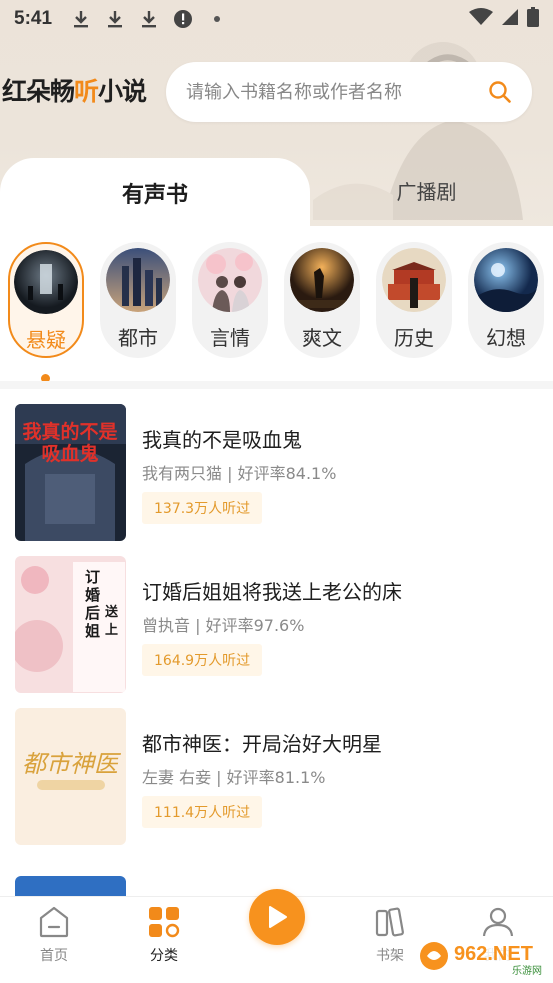 This screenshot has width=553, height=983. What do you see at coordinates (217, 19) in the screenshot?
I see `dot-icon` at bounding box center [217, 19].